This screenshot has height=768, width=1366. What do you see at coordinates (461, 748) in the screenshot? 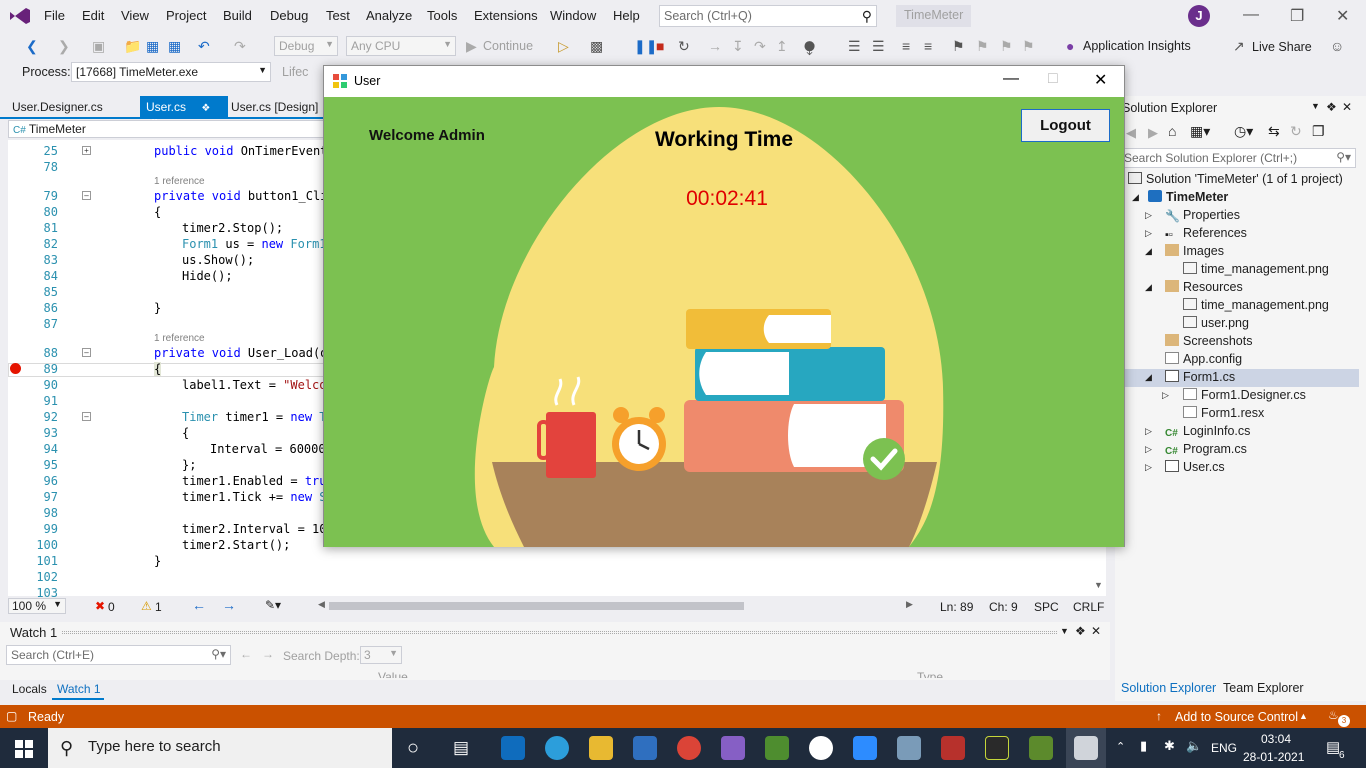
I see `task-view-icon: ▤` at bounding box center [461, 748].